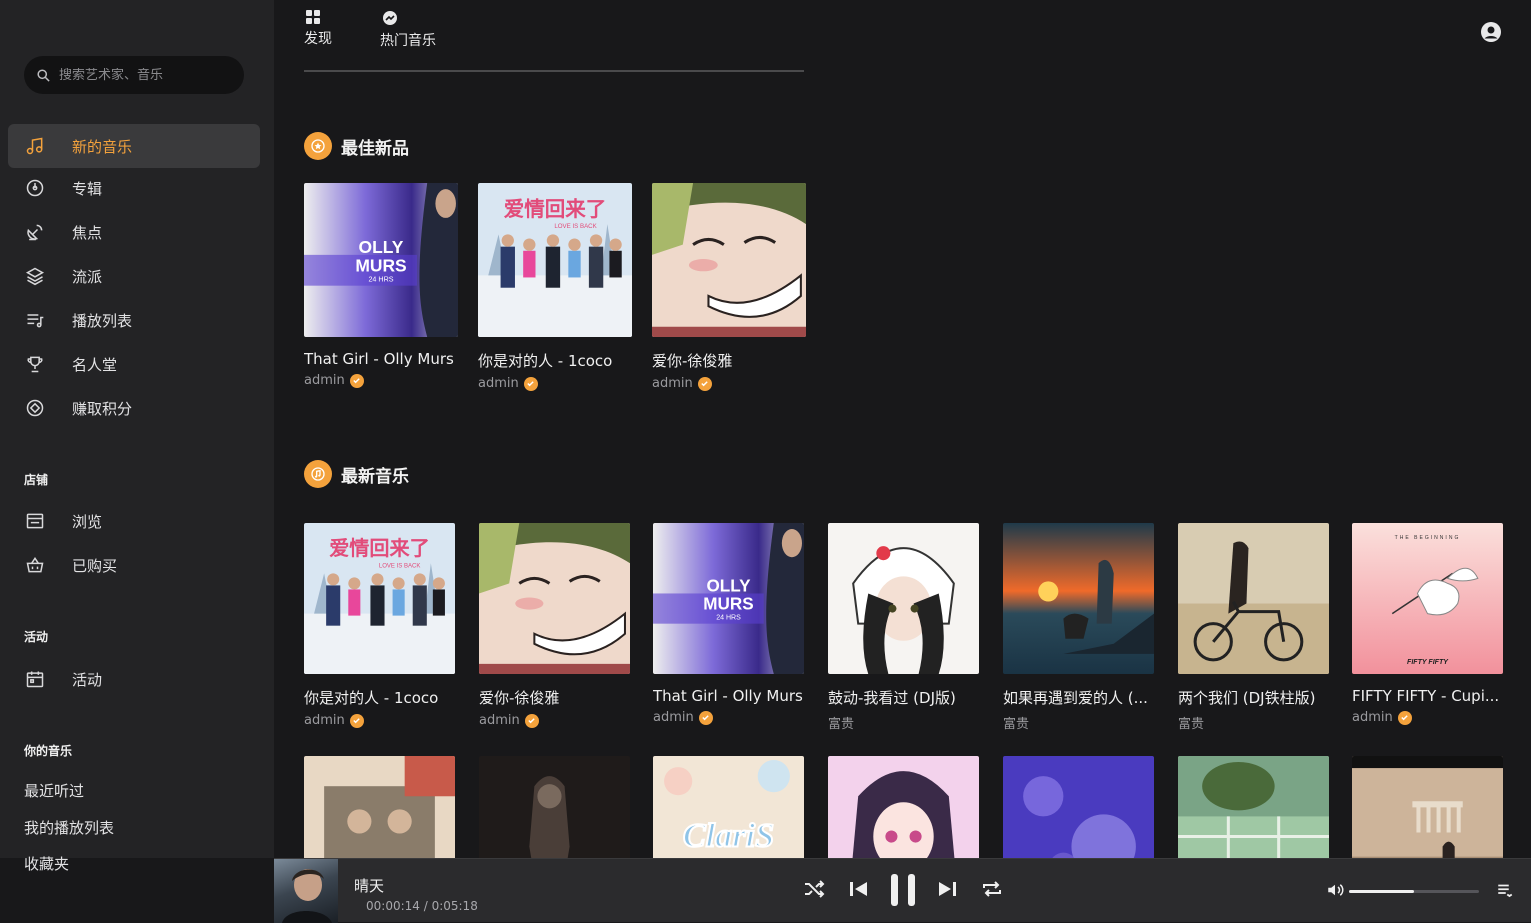  Describe the element at coordinates (1253, 697) in the screenshot. I see `song-title: 两个我们 (DJ铁柱版)` at that location.